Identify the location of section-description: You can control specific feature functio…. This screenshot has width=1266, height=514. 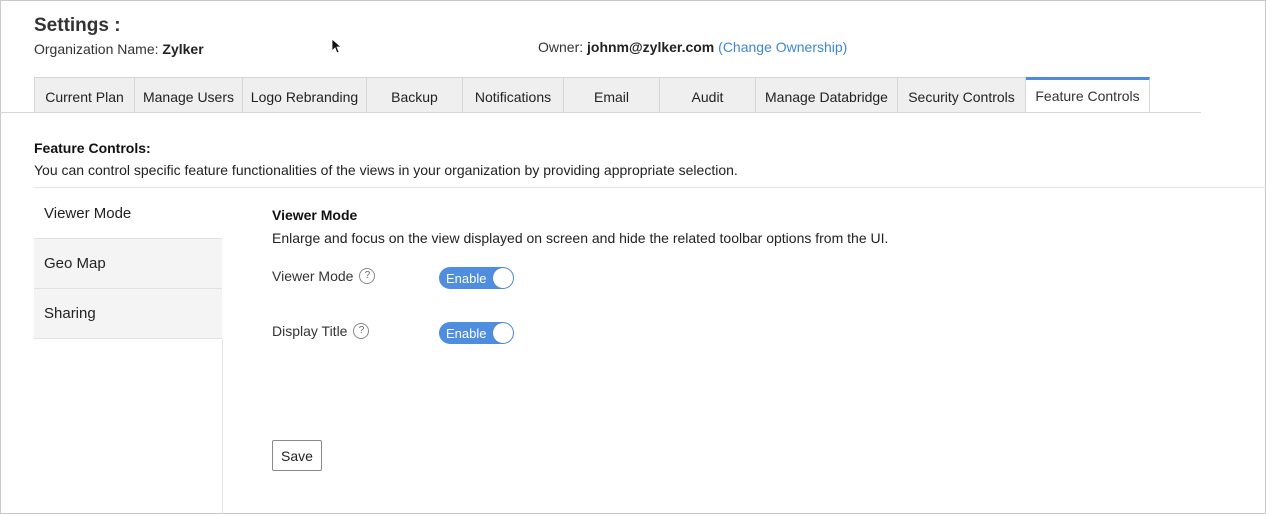
(386, 170).